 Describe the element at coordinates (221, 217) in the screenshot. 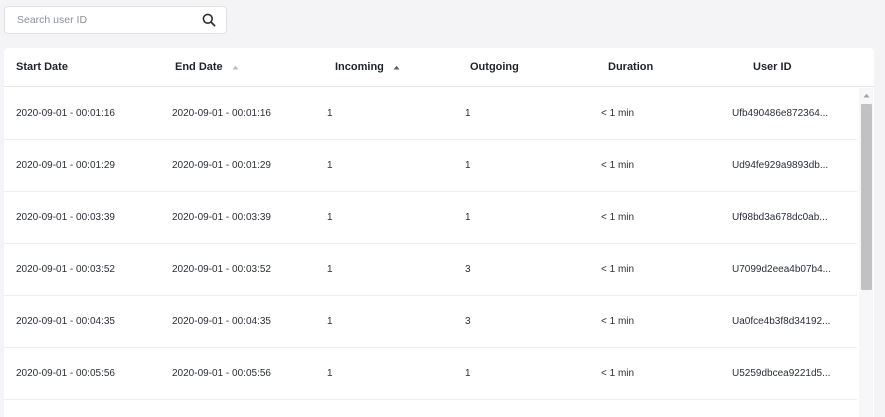

I see `cell-end-date: 2020-09-01 - 00:03:39` at that location.